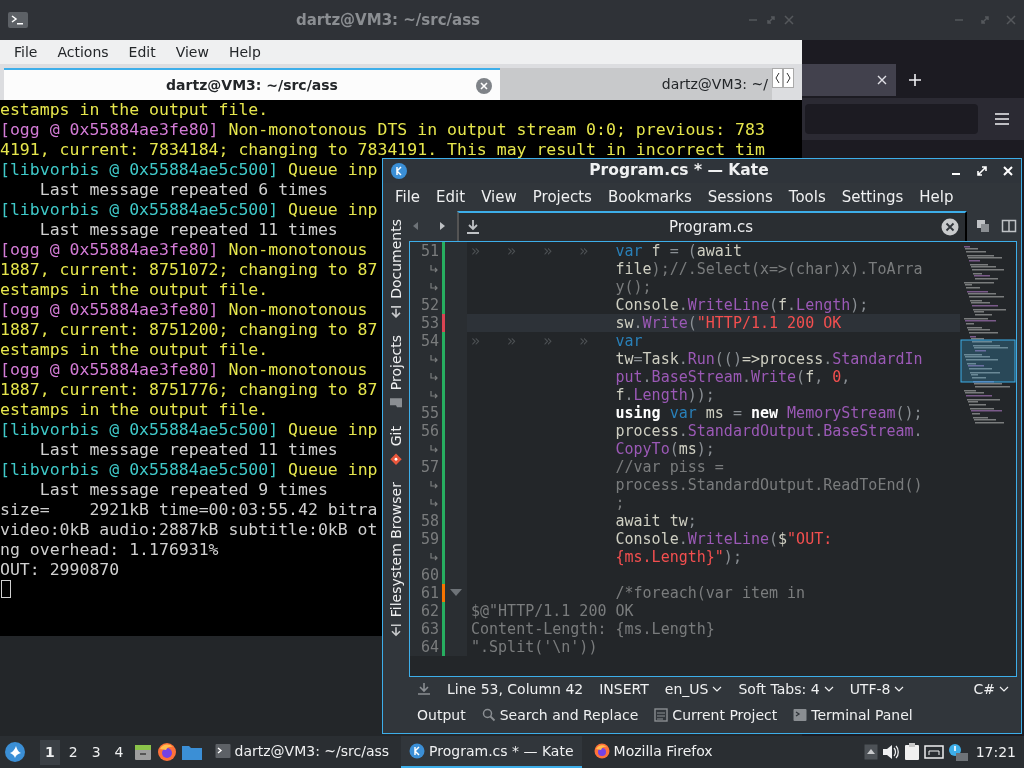 The image size is (1024, 768). I want to click on terminal-line: estamps in the output file., so click(134, 110).